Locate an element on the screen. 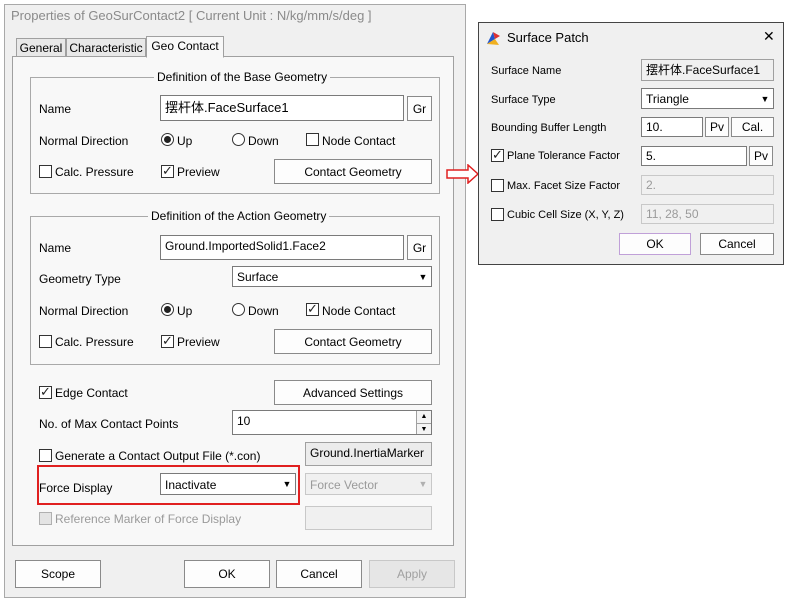 The height and width of the screenshot is (602, 792). force-vector-value: Force Vector is located at coordinates (344, 485).